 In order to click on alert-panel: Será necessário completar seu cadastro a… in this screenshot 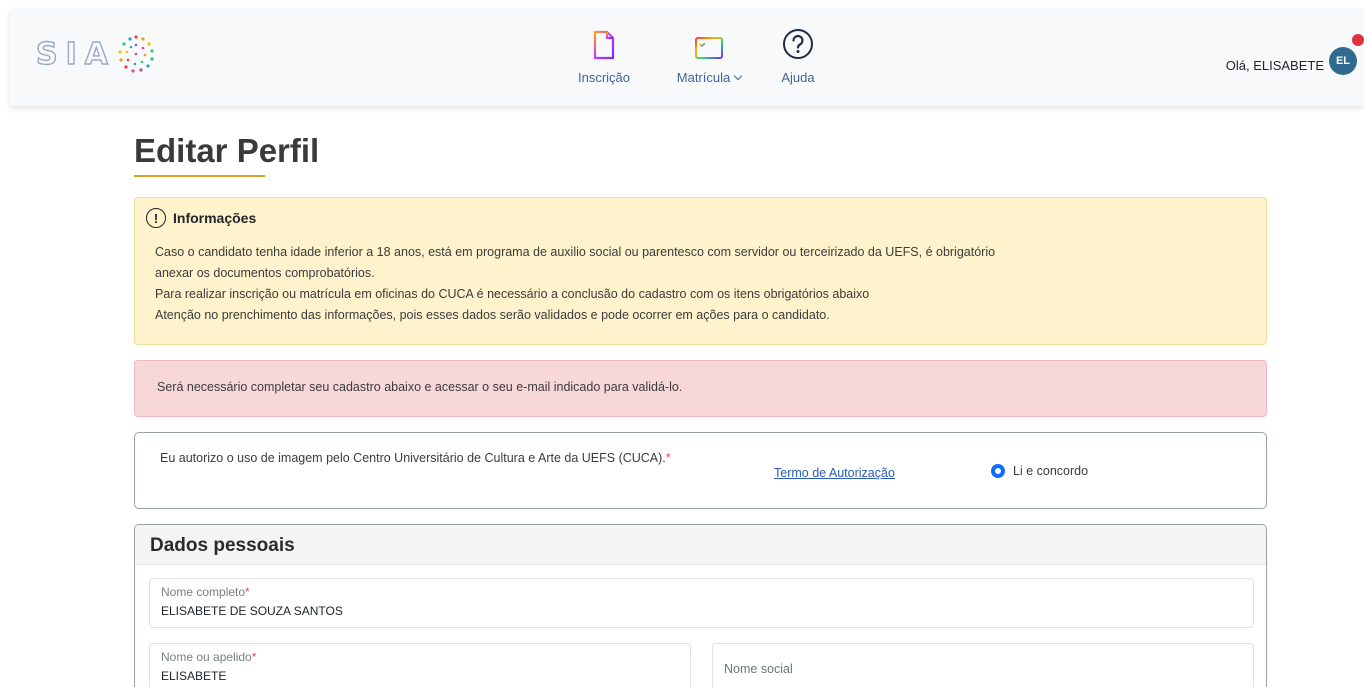, I will do `click(700, 388)`.